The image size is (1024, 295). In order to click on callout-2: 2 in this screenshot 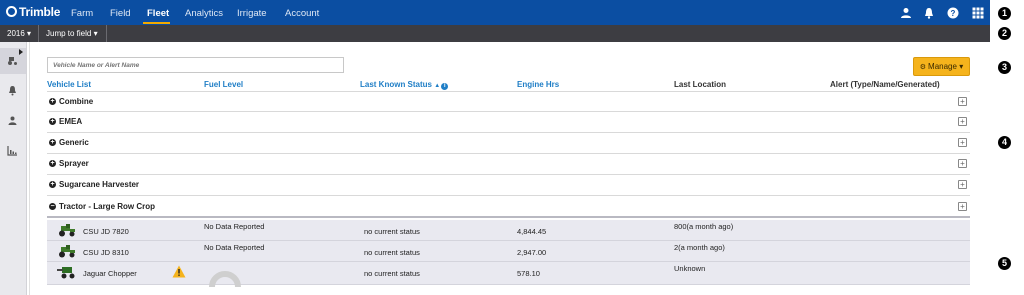, I will do `click(1004, 33)`.